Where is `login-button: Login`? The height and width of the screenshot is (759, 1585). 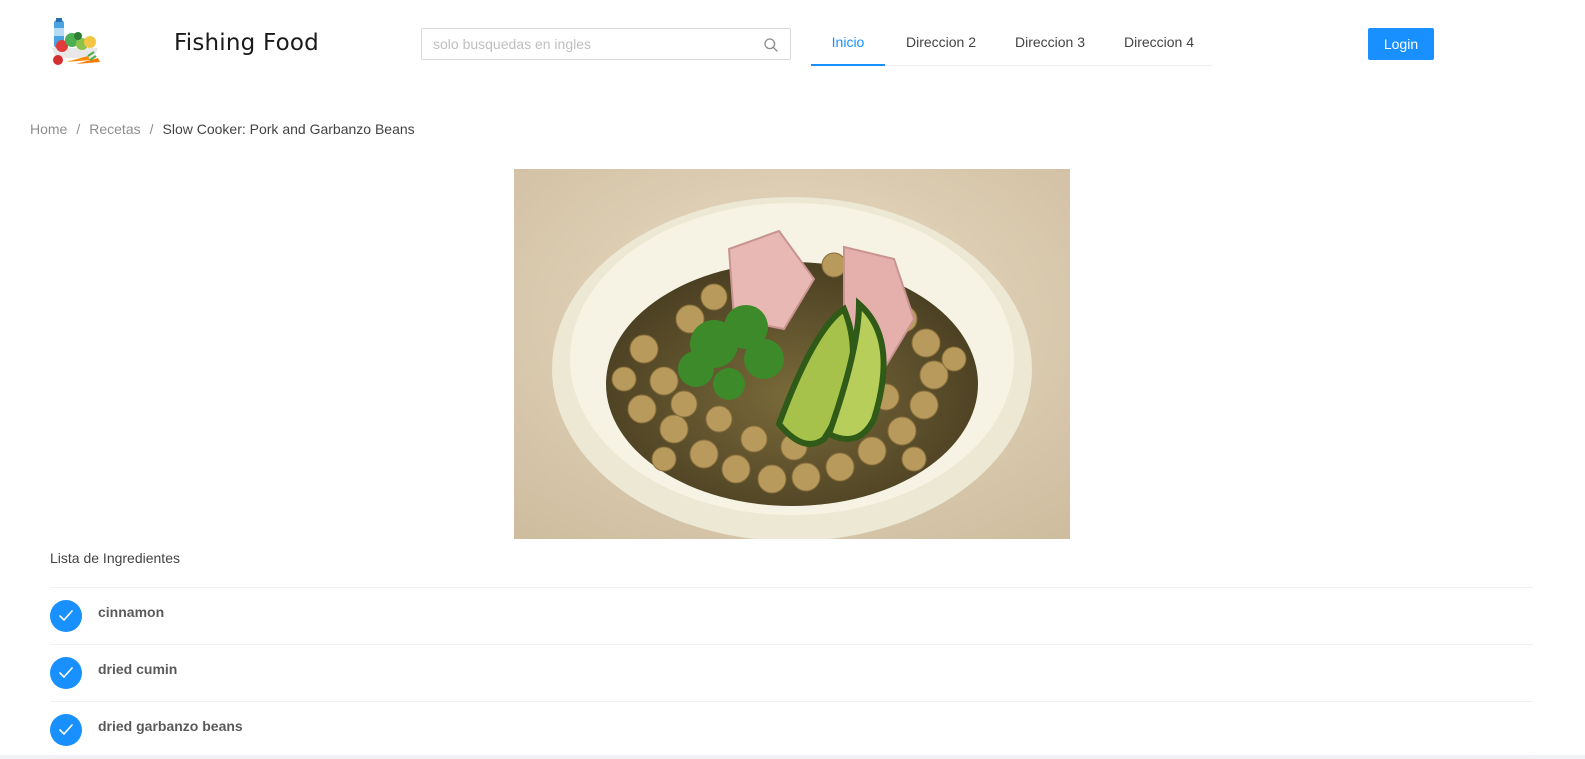 login-button: Login is located at coordinates (1401, 44).